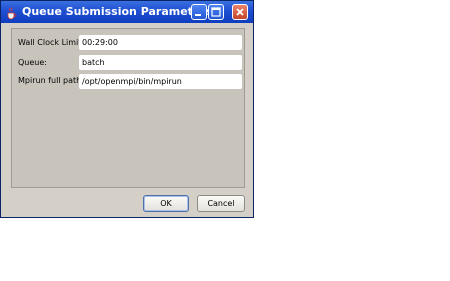 This screenshot has height=281, width=450. I want to click on minimize-button, so click(199, 12).